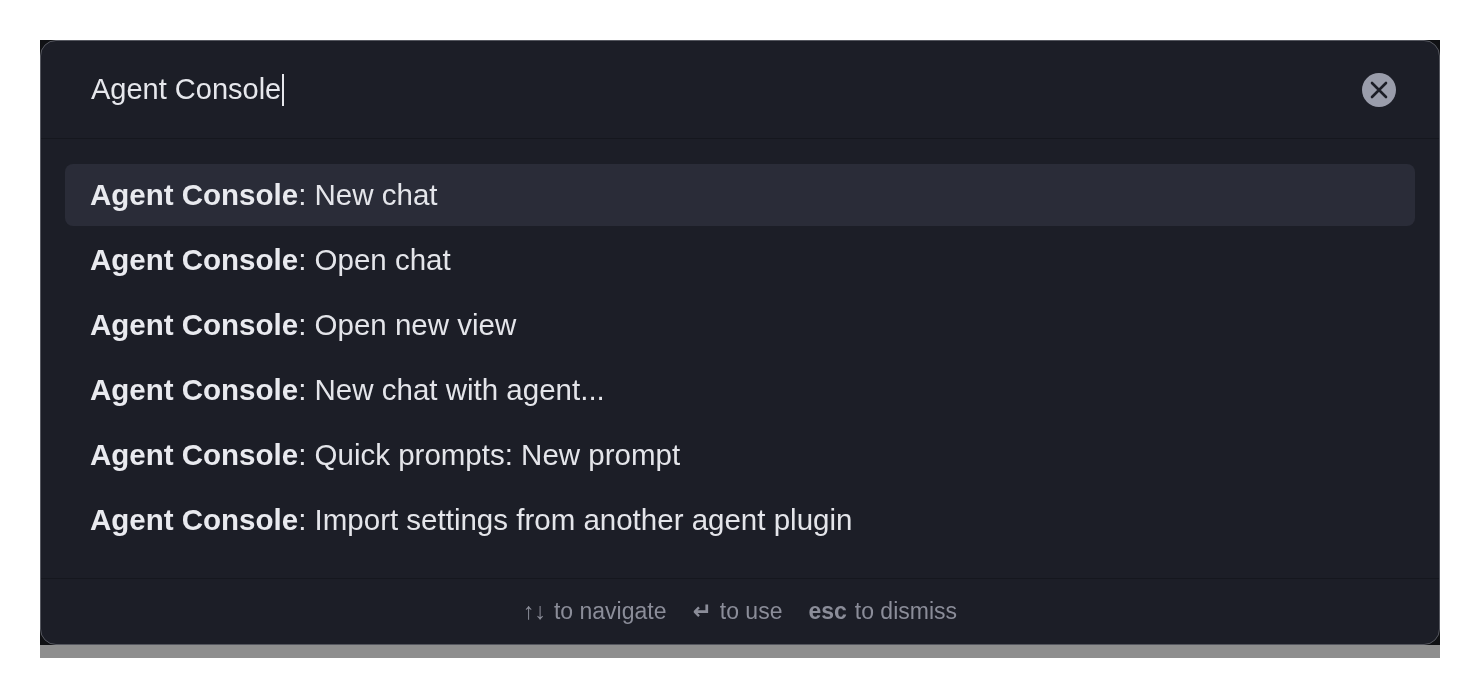 The image size is (1480, 686). Describe the element at coordinates (906, 611) in the screenshot. I see `hint-text: to dismiss` at that location.